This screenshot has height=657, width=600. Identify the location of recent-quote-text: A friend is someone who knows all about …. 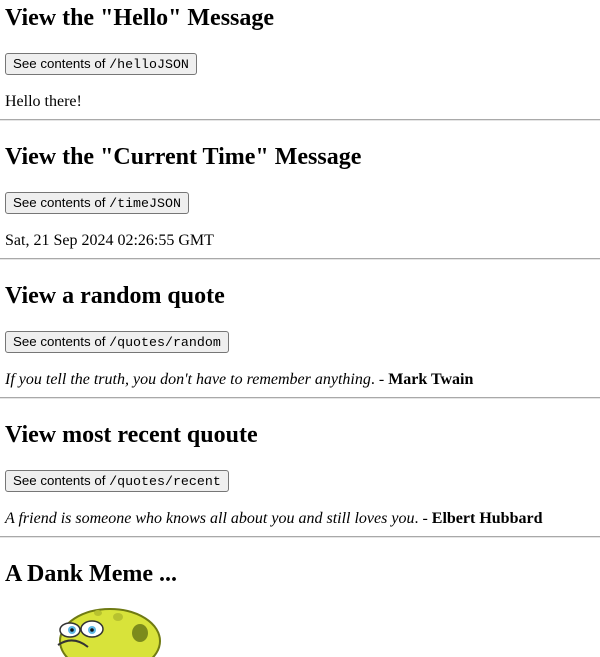
(210, 518).